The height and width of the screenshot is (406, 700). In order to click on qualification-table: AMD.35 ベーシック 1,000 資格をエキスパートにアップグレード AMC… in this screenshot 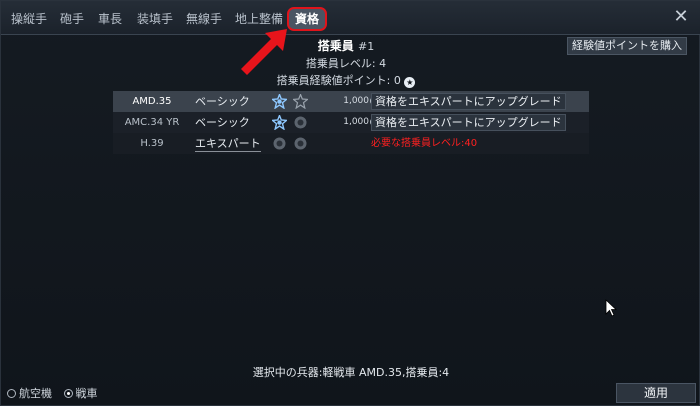, I will do `click(351, 122)`.